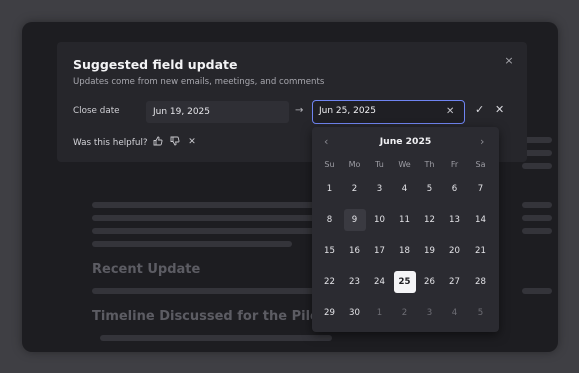 The image size is (579, 373). I want to click on calendar-day: 28, so click(481, 282).